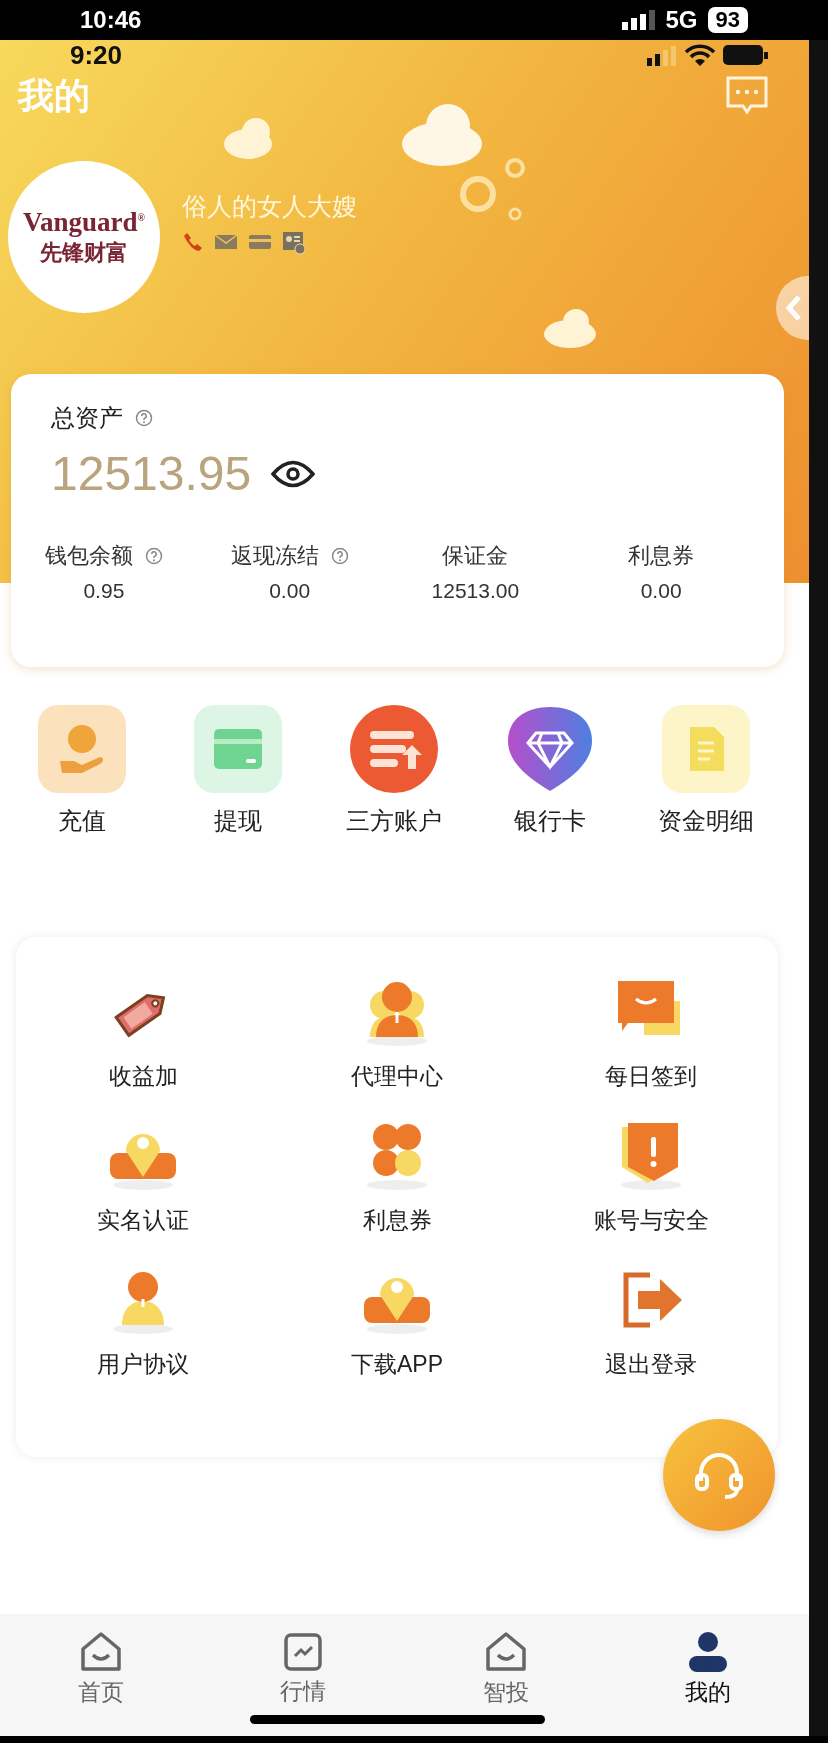  Describe the element at coordinates (238, 821) in the screenshot. I see `action-label: 提现` at that location.